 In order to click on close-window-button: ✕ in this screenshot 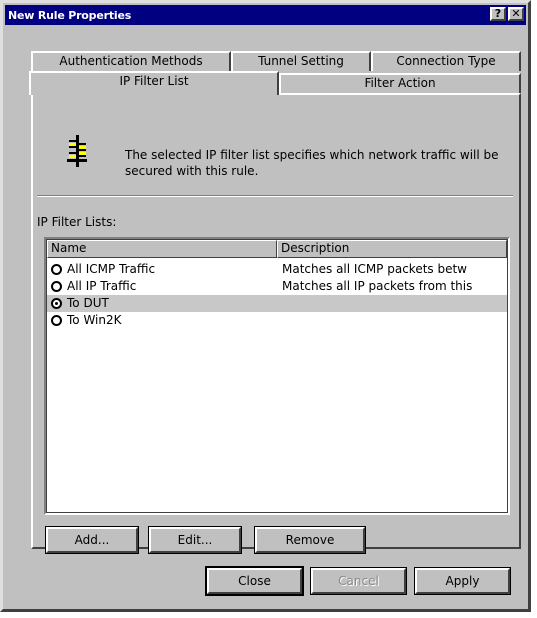, I will do `click(516, 14)`.